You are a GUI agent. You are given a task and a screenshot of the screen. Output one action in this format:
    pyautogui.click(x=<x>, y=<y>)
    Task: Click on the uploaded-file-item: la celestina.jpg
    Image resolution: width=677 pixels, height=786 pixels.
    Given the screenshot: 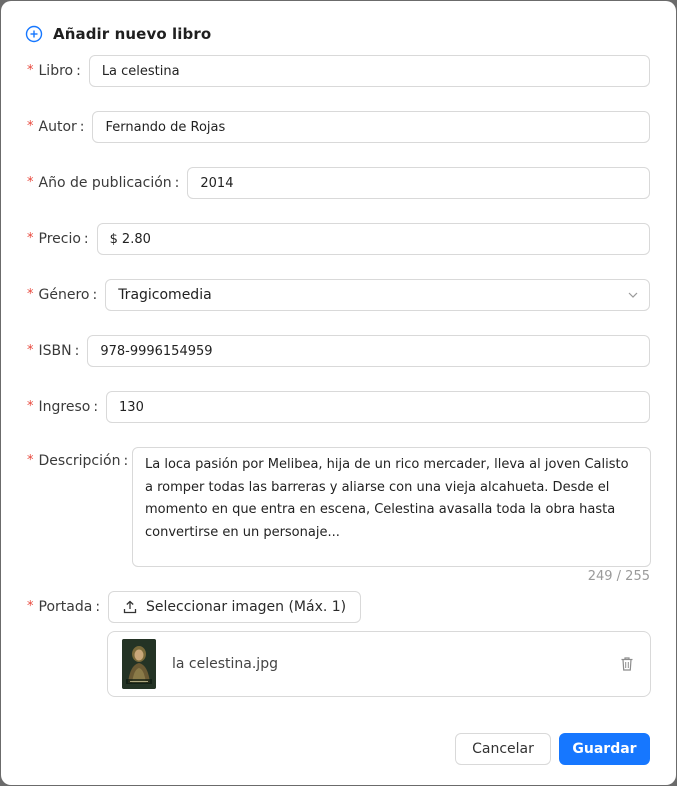 What is the action you would take?
    pyautogui.click(x=379, y=664)
    